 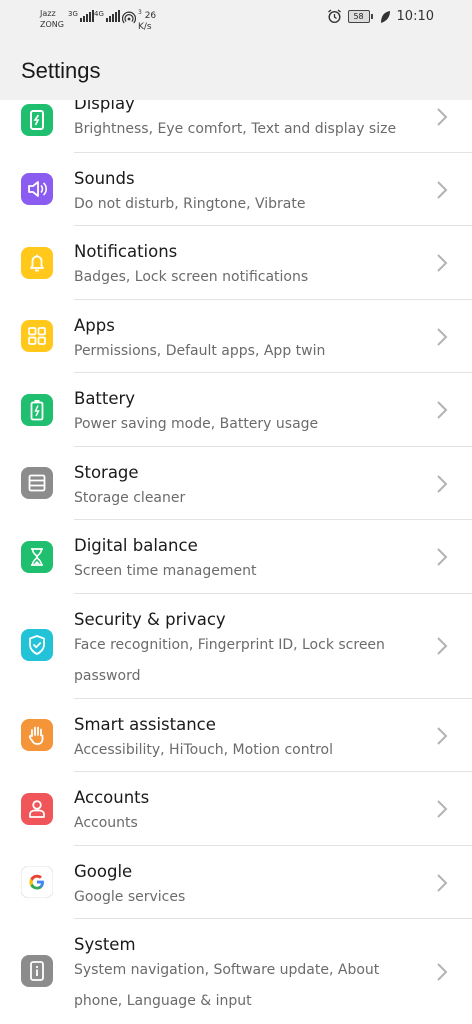 What do you see at coordinates (236, 72) in the screenshot?
I see `app-header: Settings` at bounding box center [236, 72].